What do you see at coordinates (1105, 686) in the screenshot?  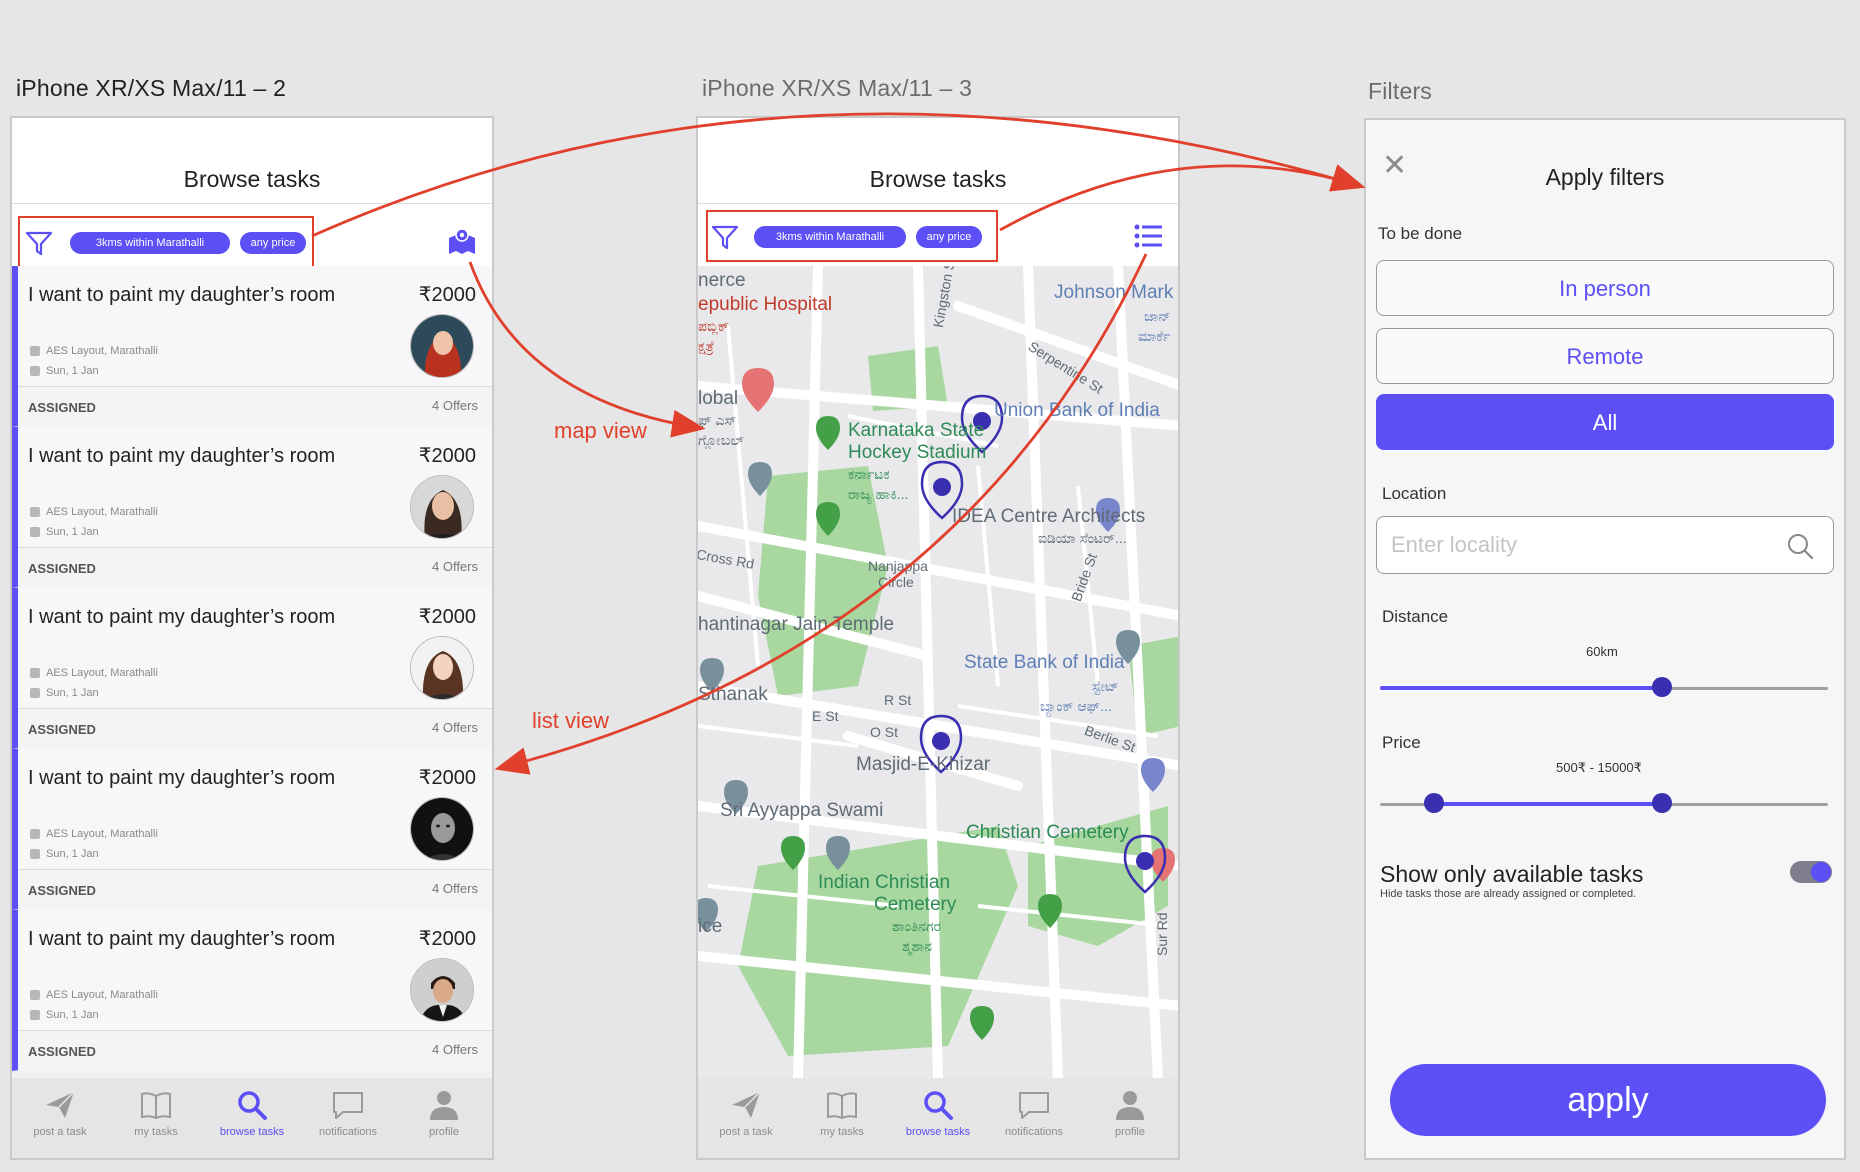 I see `map-label: ಸ್ಟೇಟ್` at bounding box center [1105, 686].